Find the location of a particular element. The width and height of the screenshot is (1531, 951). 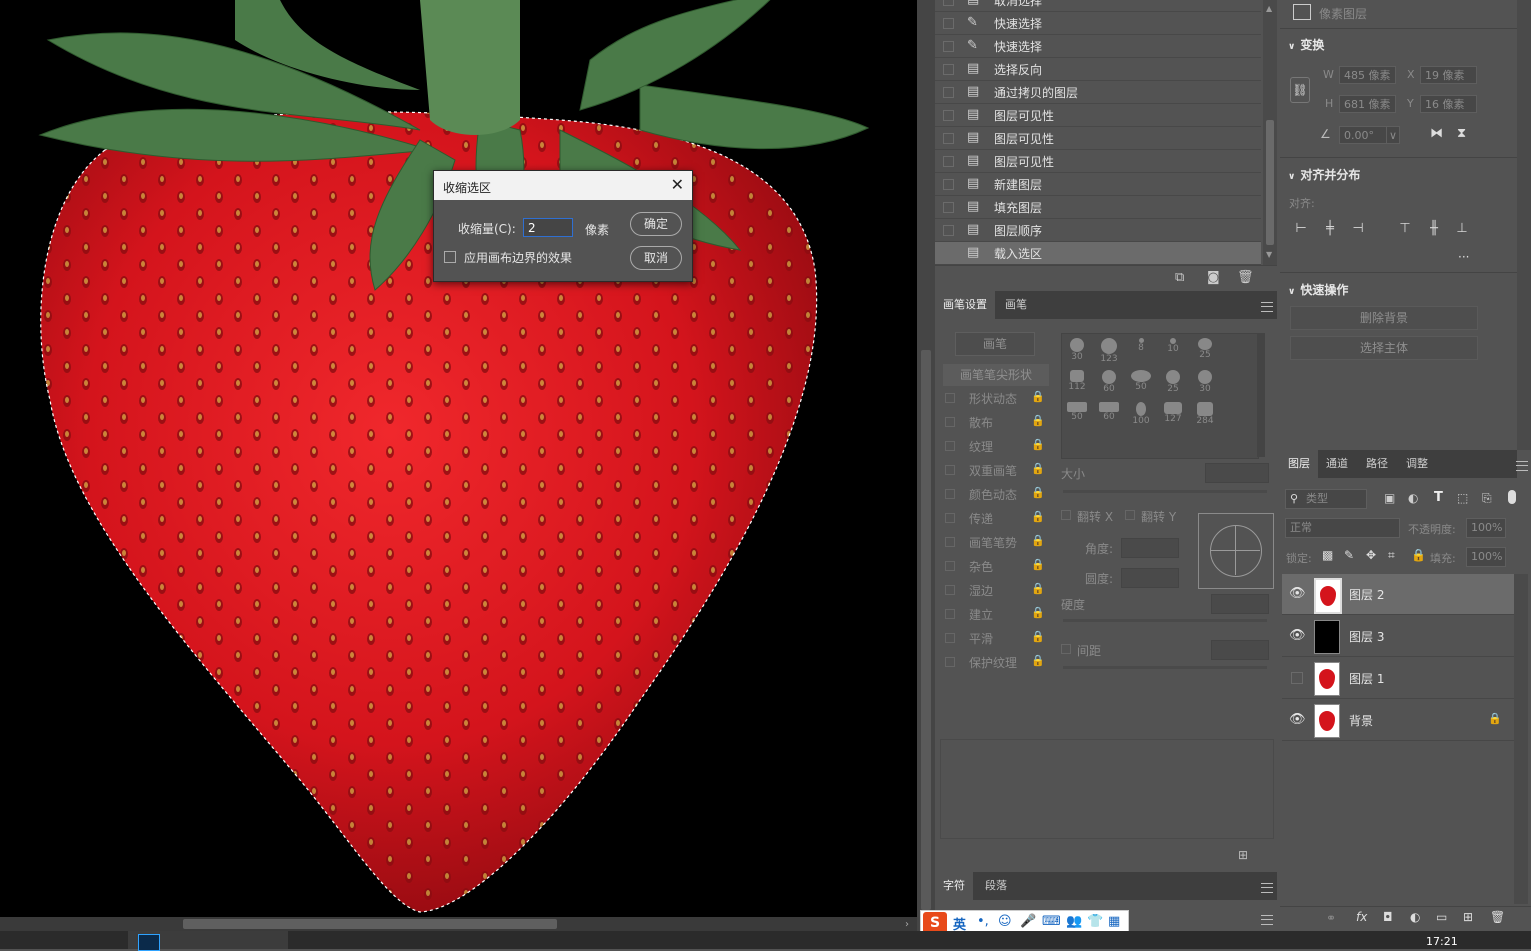

contract-amount-input: 2 is located at coordinates (548, 227).